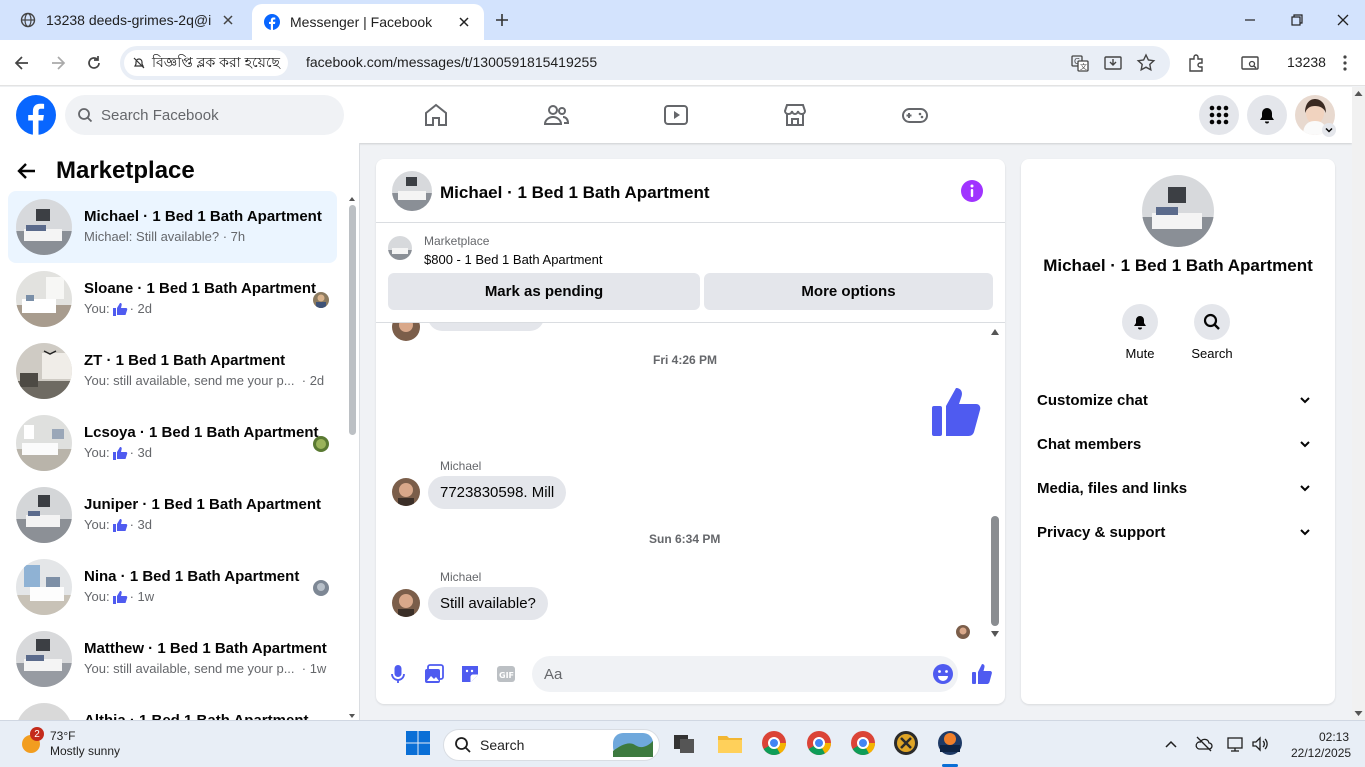  I want to click on info-icon, so click(972, 191).